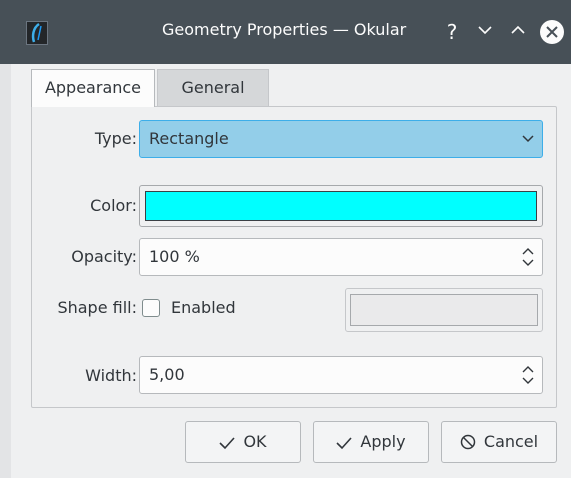 This screenshot has width=571, height=478. I want to click on color-swatch, so click(341, 206).